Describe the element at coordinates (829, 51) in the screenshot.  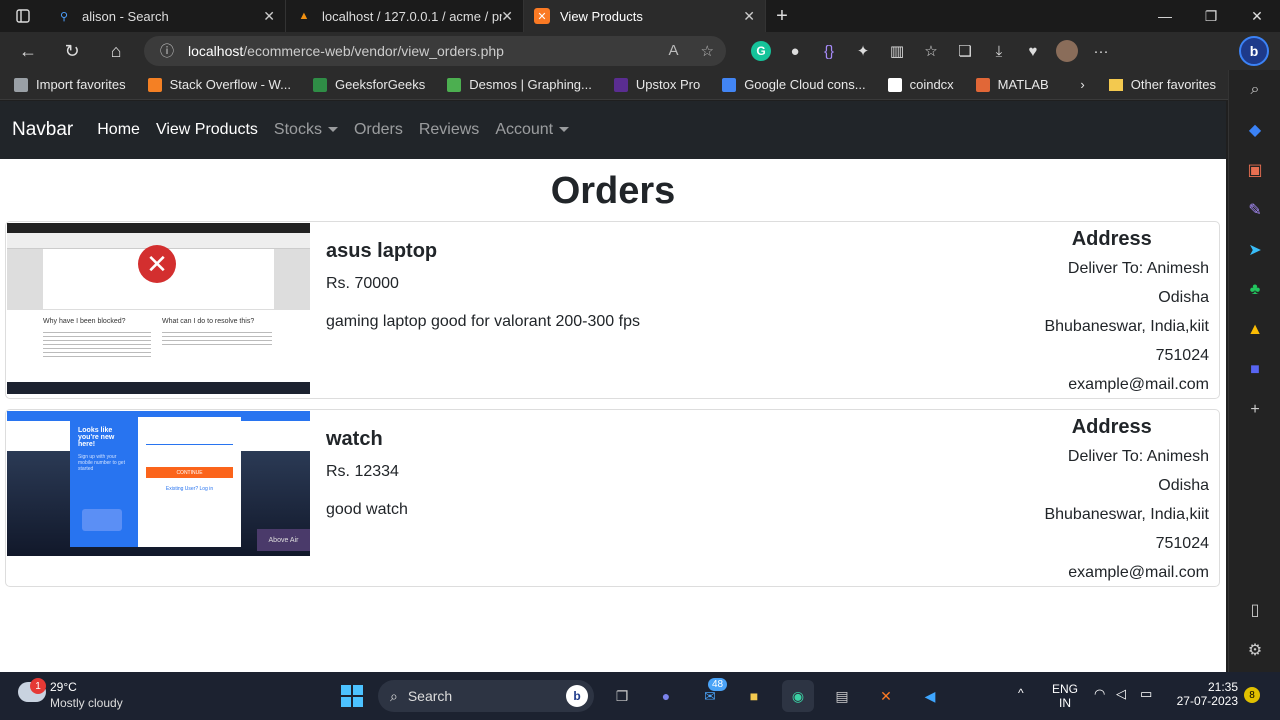
I see `extension-brackets-icon: {}` at that location.